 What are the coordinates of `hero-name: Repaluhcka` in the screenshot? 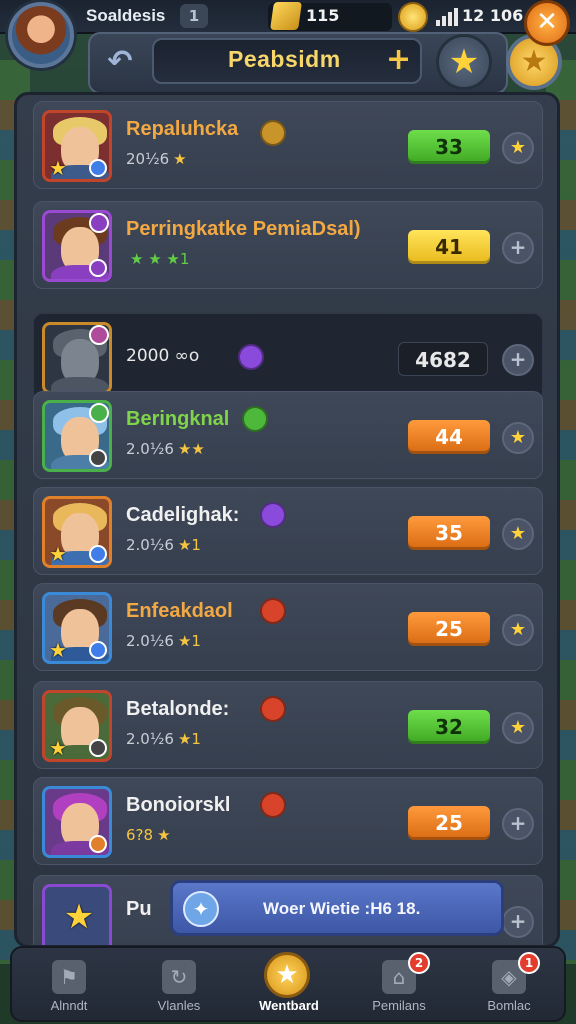 It's located at (182, 129).